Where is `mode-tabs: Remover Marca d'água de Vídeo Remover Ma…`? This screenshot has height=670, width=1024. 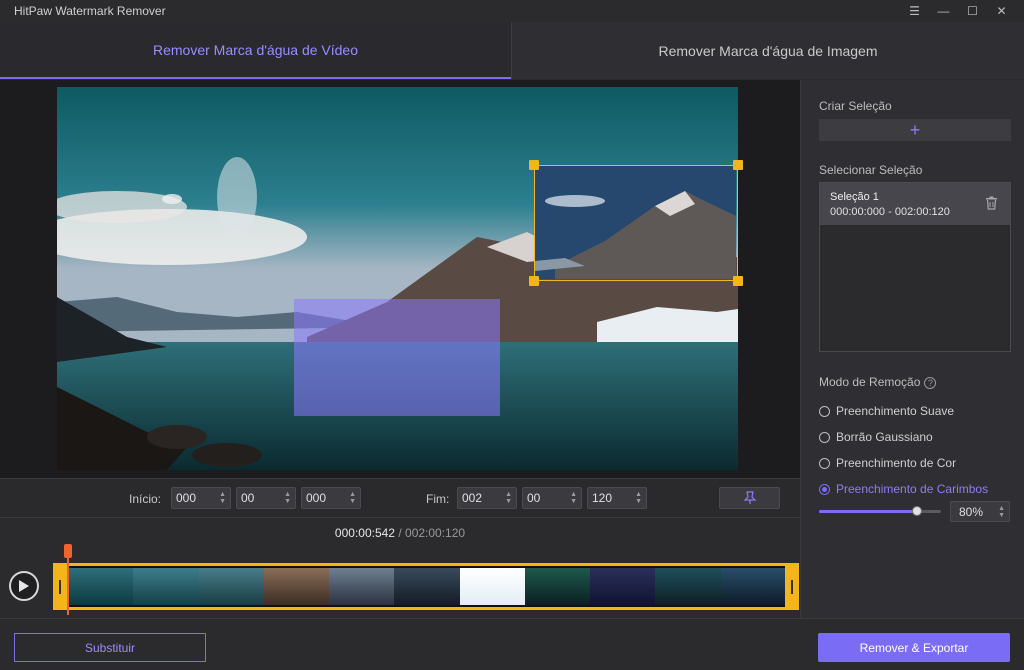 mode-tabs: Remover Marca d'água de Vídeo Remover Ma… is located at coordinates (512, 50).